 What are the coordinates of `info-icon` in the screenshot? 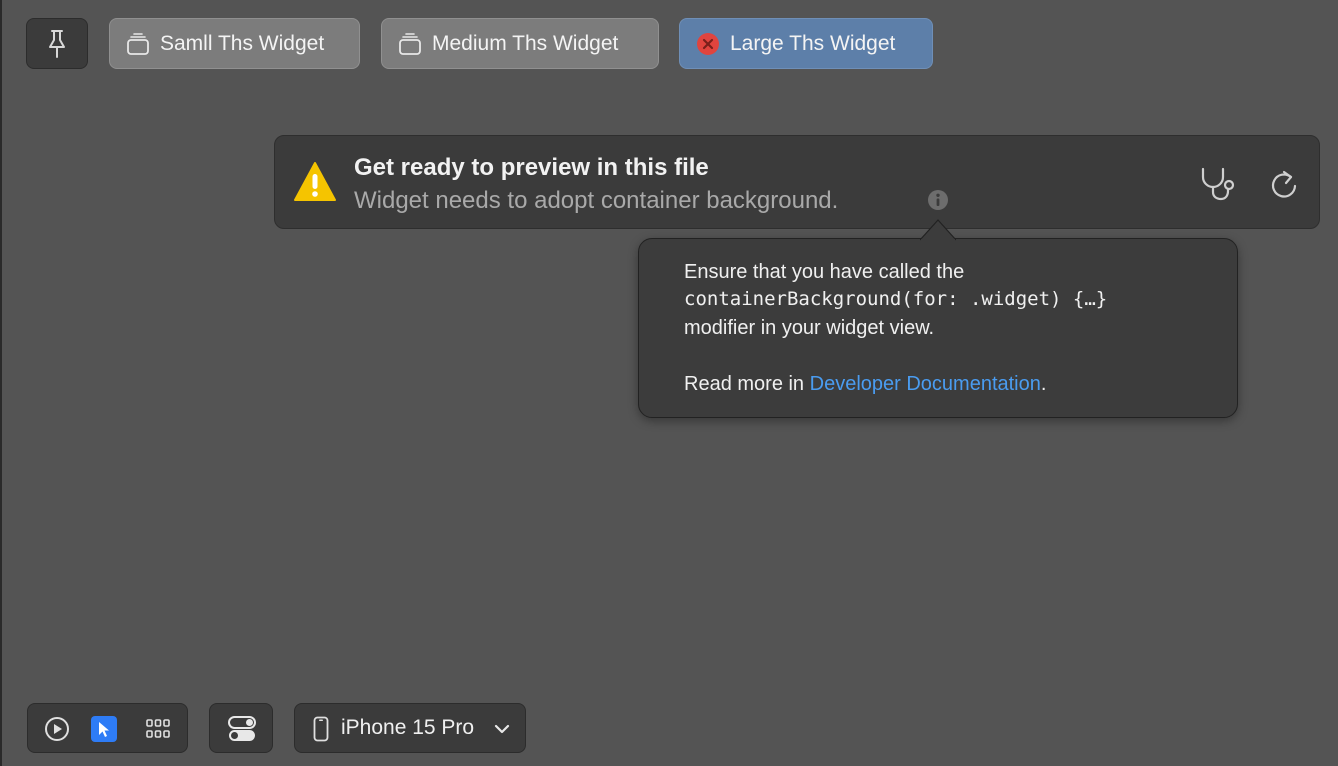 It's located at (938, 200).